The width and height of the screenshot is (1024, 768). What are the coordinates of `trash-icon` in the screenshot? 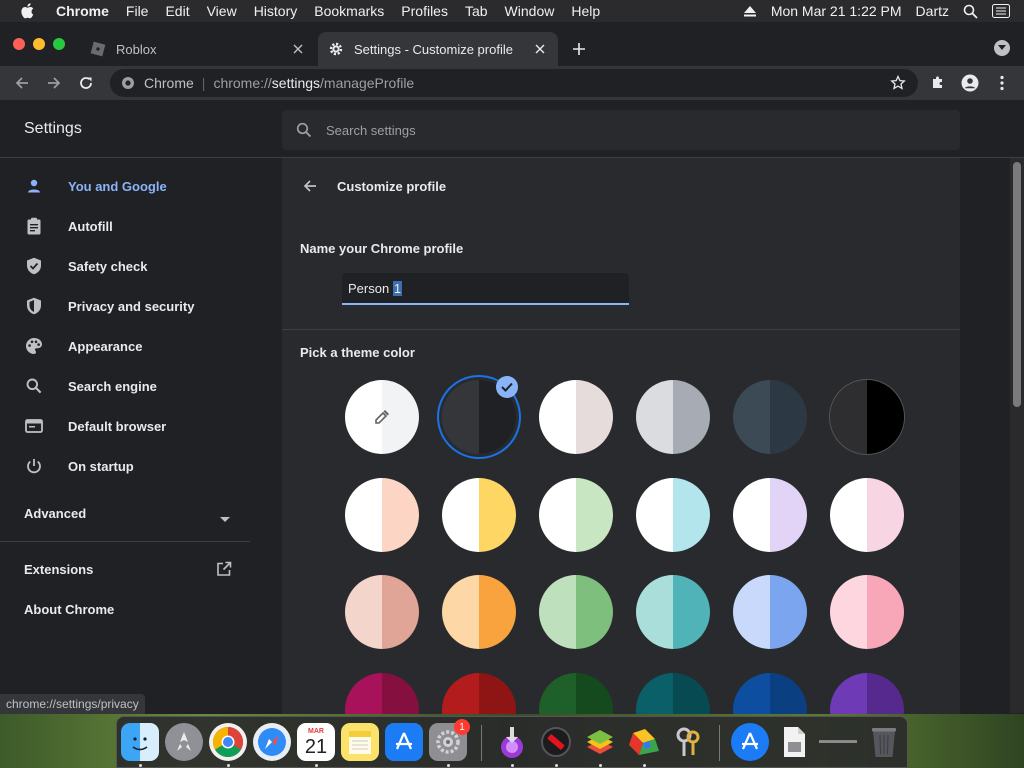 It's located at (884, 742).